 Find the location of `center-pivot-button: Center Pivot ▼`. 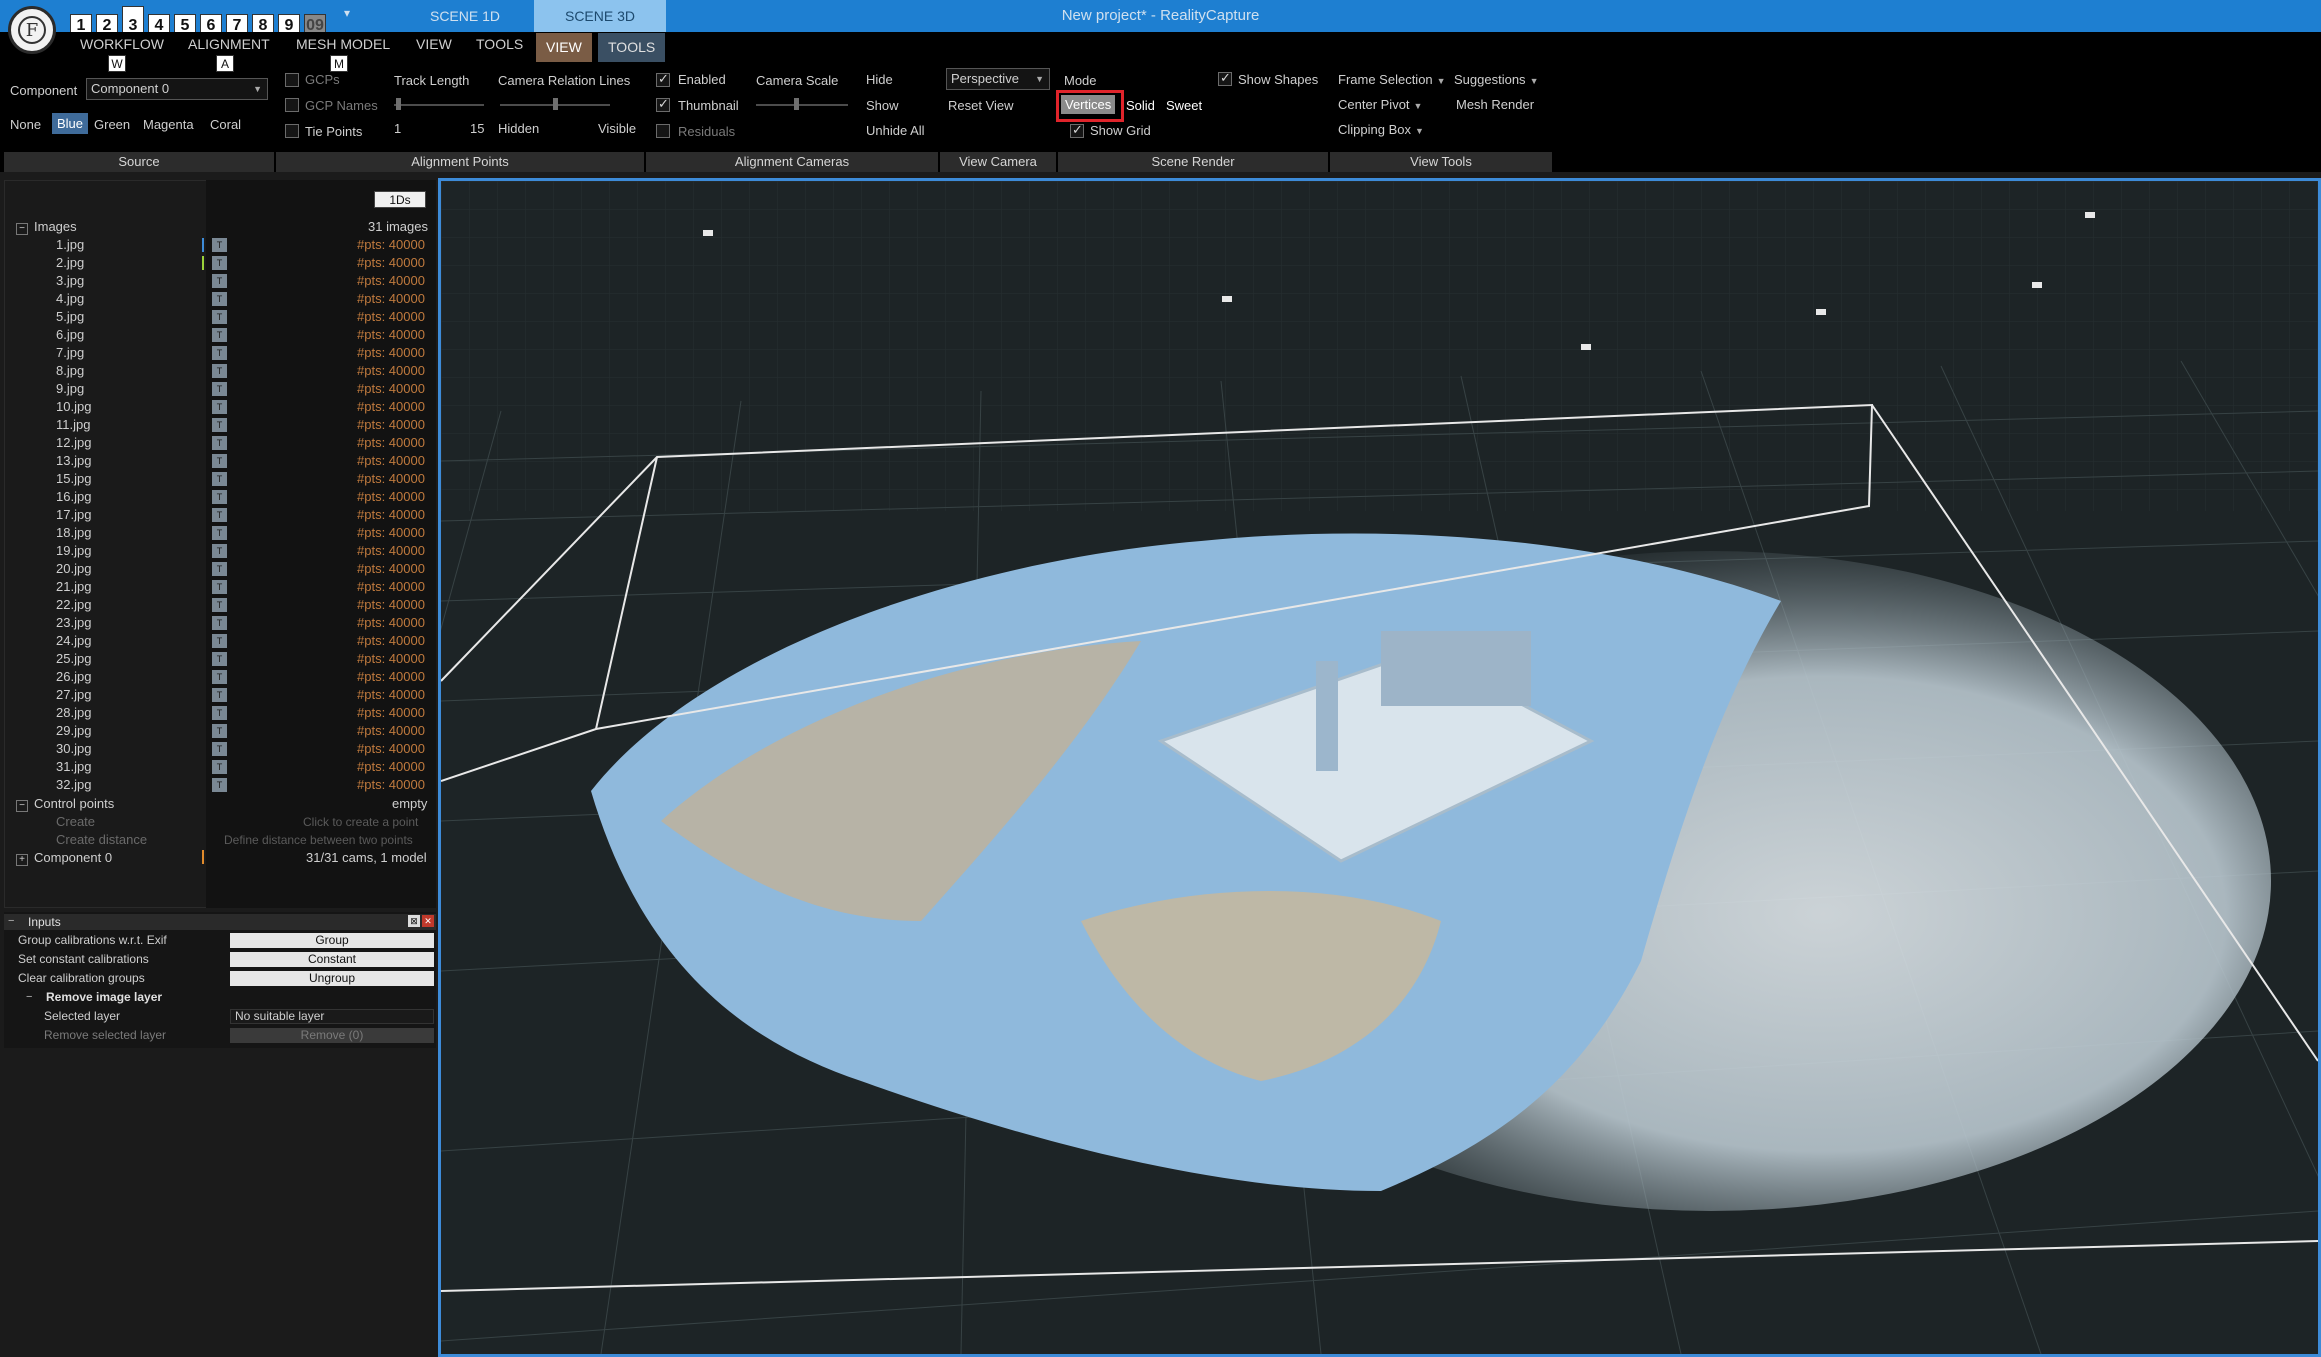

center-pivot-button: Center Pivot ▼ is located at coordinates (1380, 104).